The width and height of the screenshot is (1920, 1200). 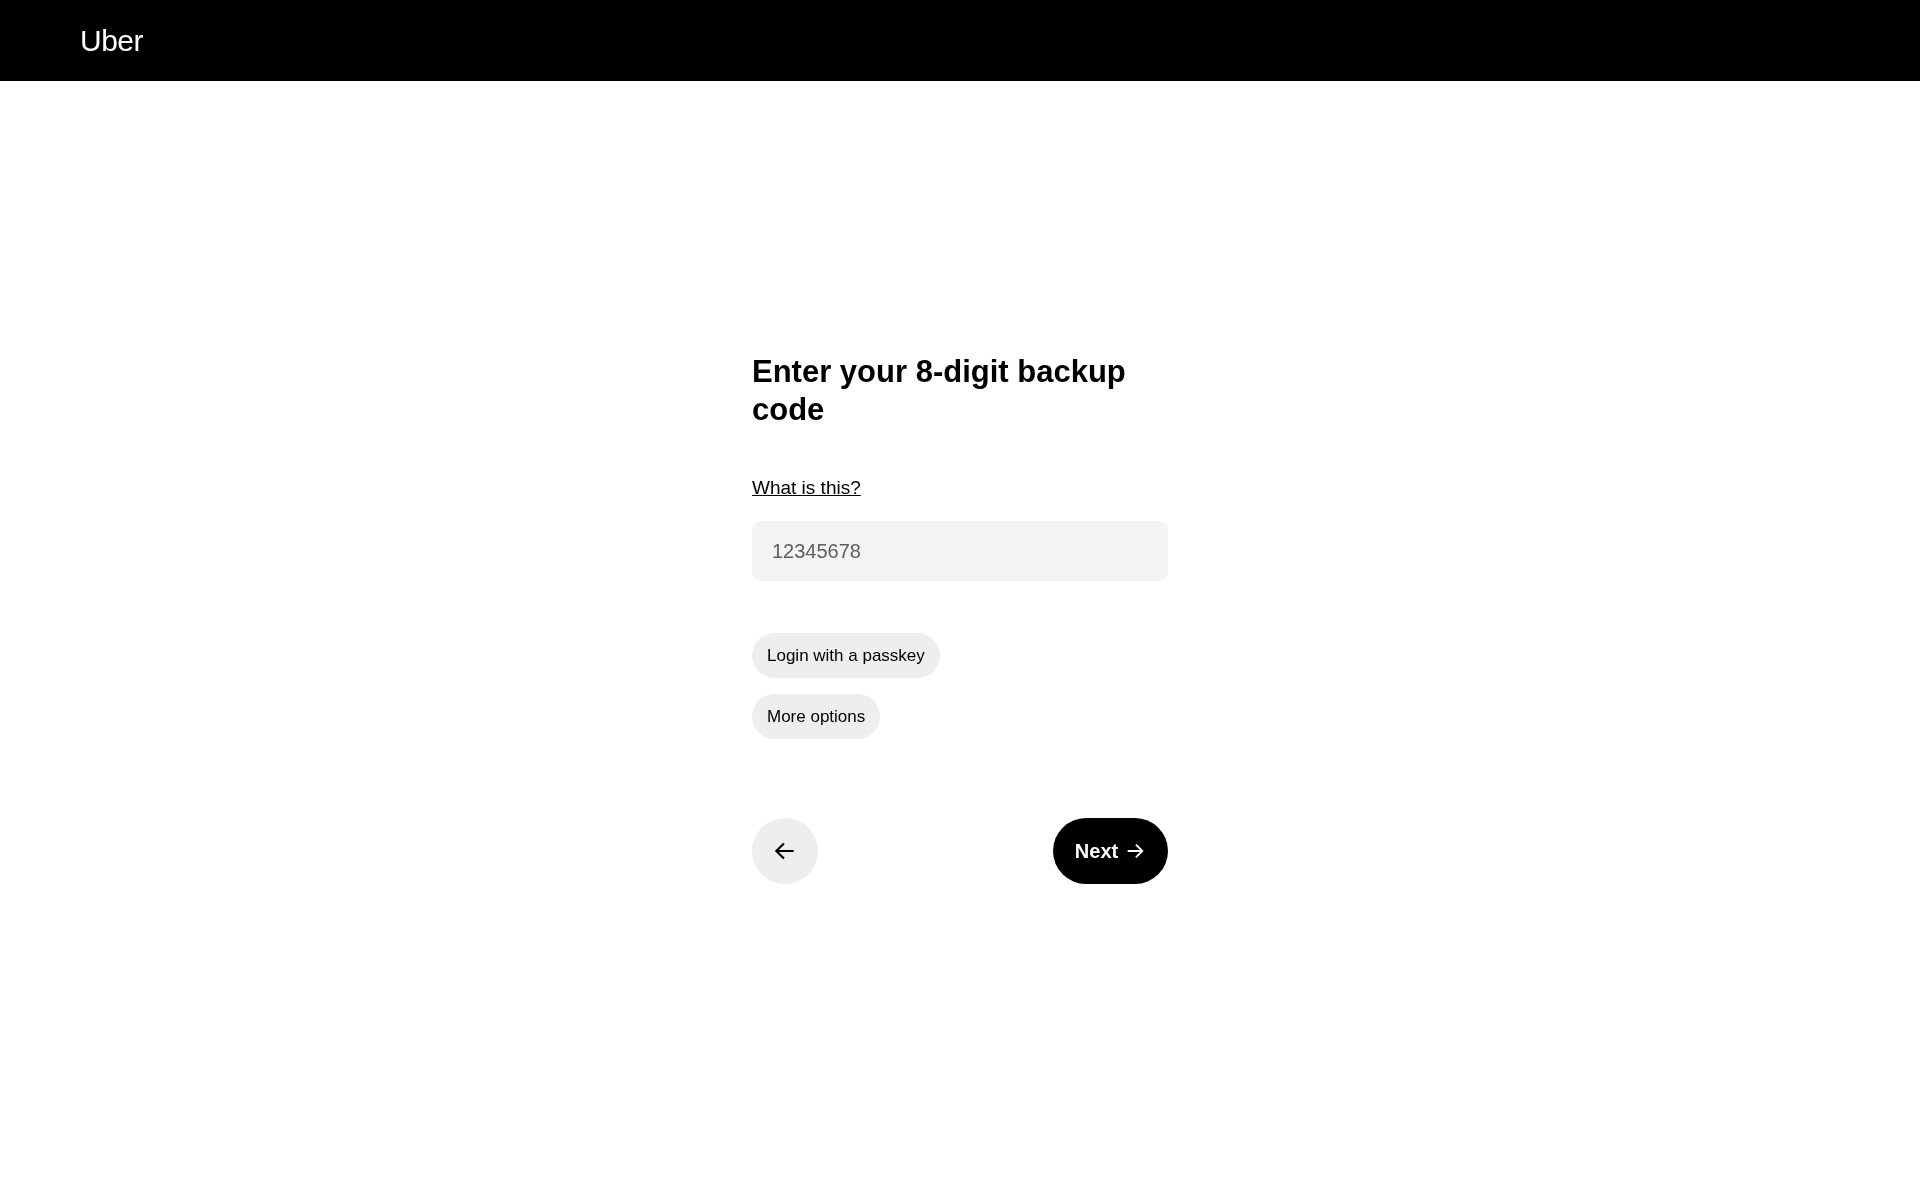 What do you see at coordinates (816, 716) in the screenshot?
I see `option-button: More options` at bounding box center [816, 716].